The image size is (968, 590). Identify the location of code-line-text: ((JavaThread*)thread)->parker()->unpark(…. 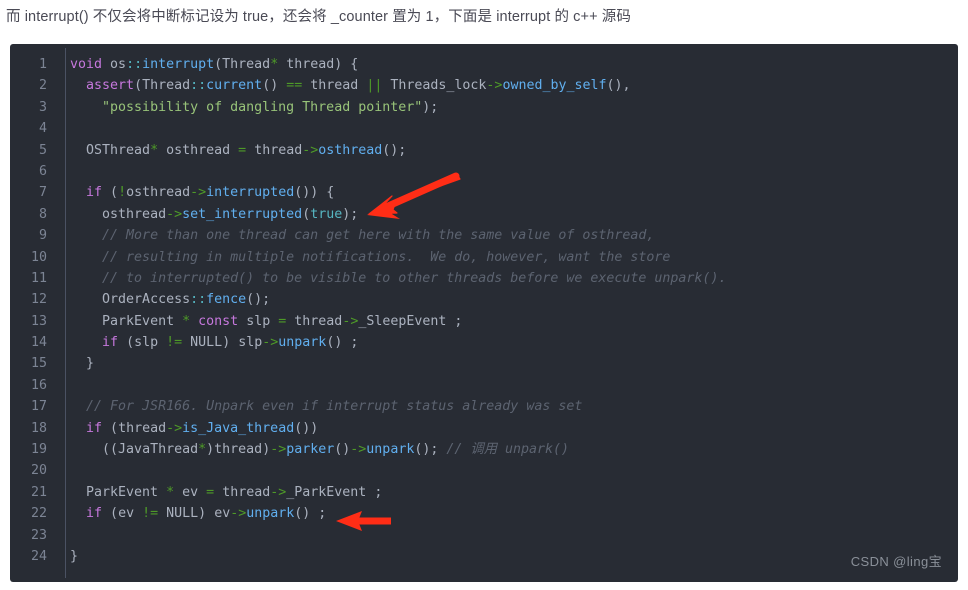
(336, 450).